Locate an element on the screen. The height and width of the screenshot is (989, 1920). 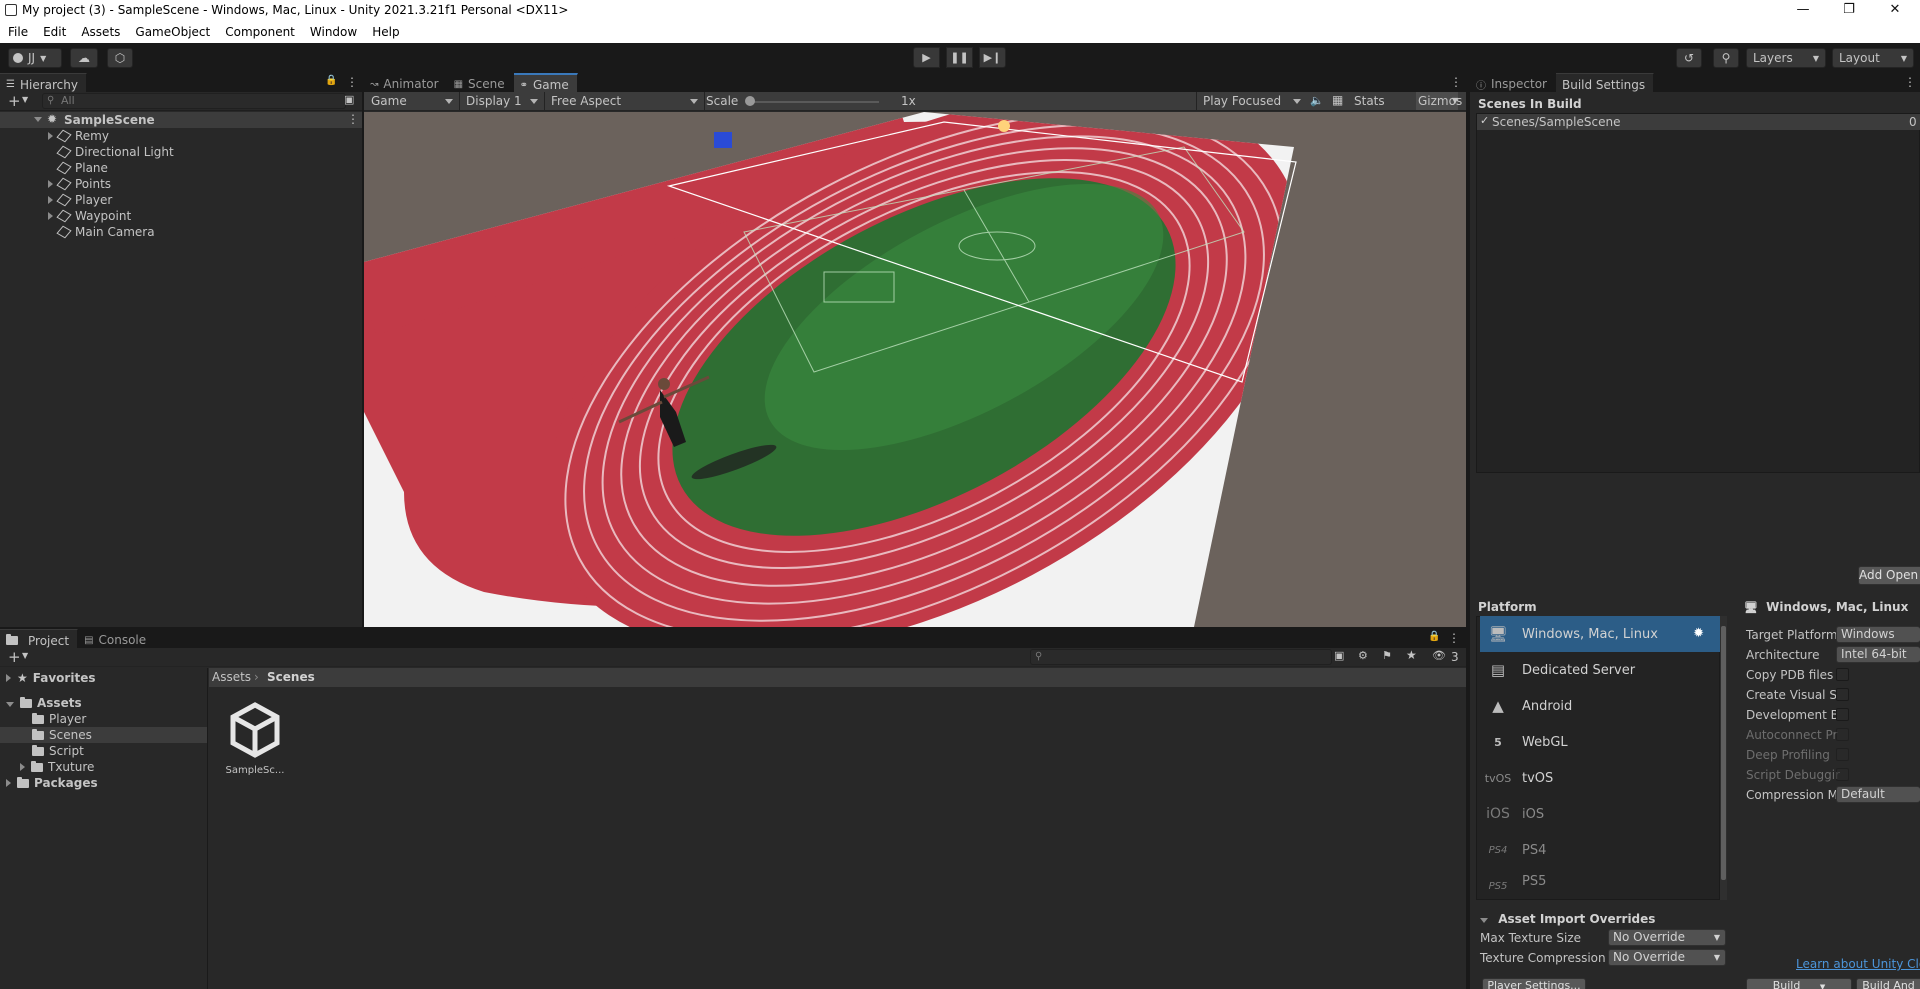
tab-project: Project is located at coordinates (39, 638).